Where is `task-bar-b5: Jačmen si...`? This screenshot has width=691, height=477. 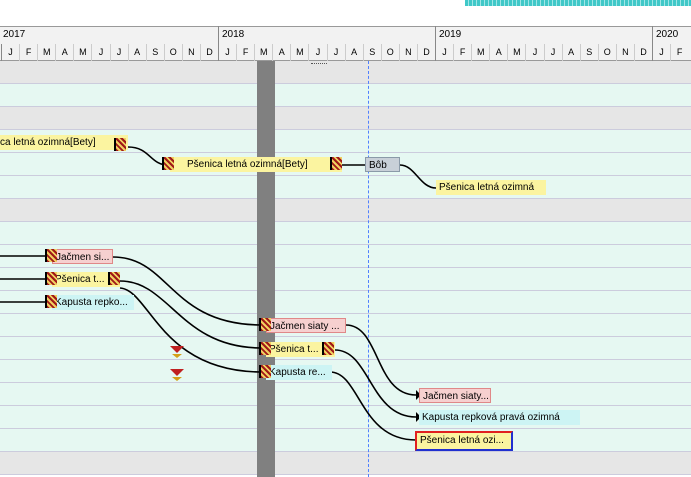 task-bar-b5: Jačmen si... is located at coordinates (82, 256).